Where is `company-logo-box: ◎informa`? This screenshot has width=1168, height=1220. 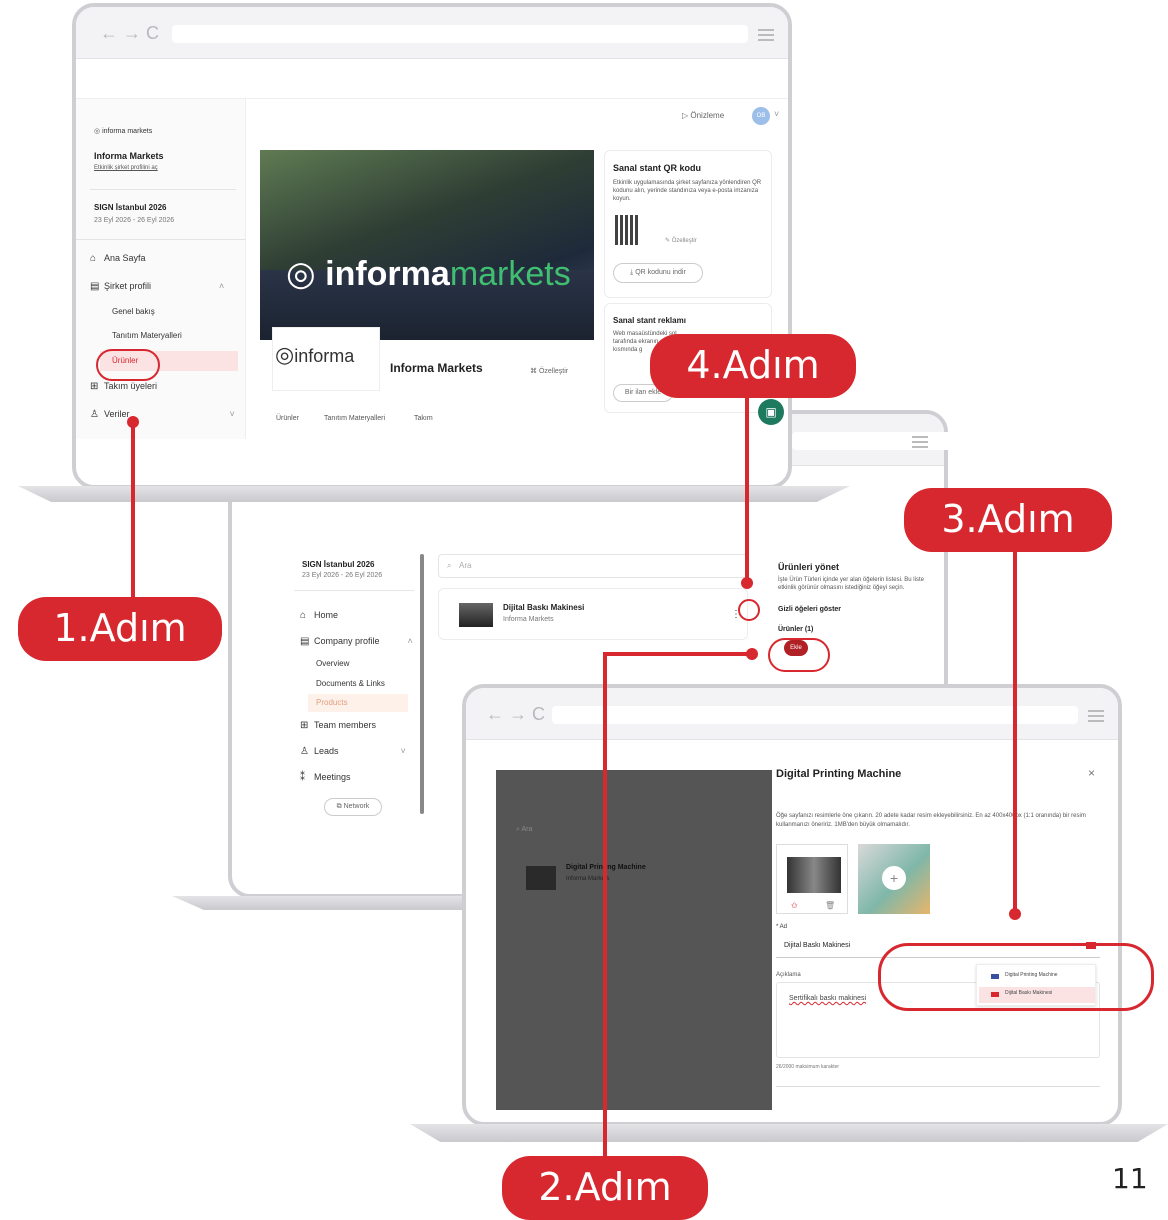 company-logo-box: ◎informa is located at coordinates (326, 359).